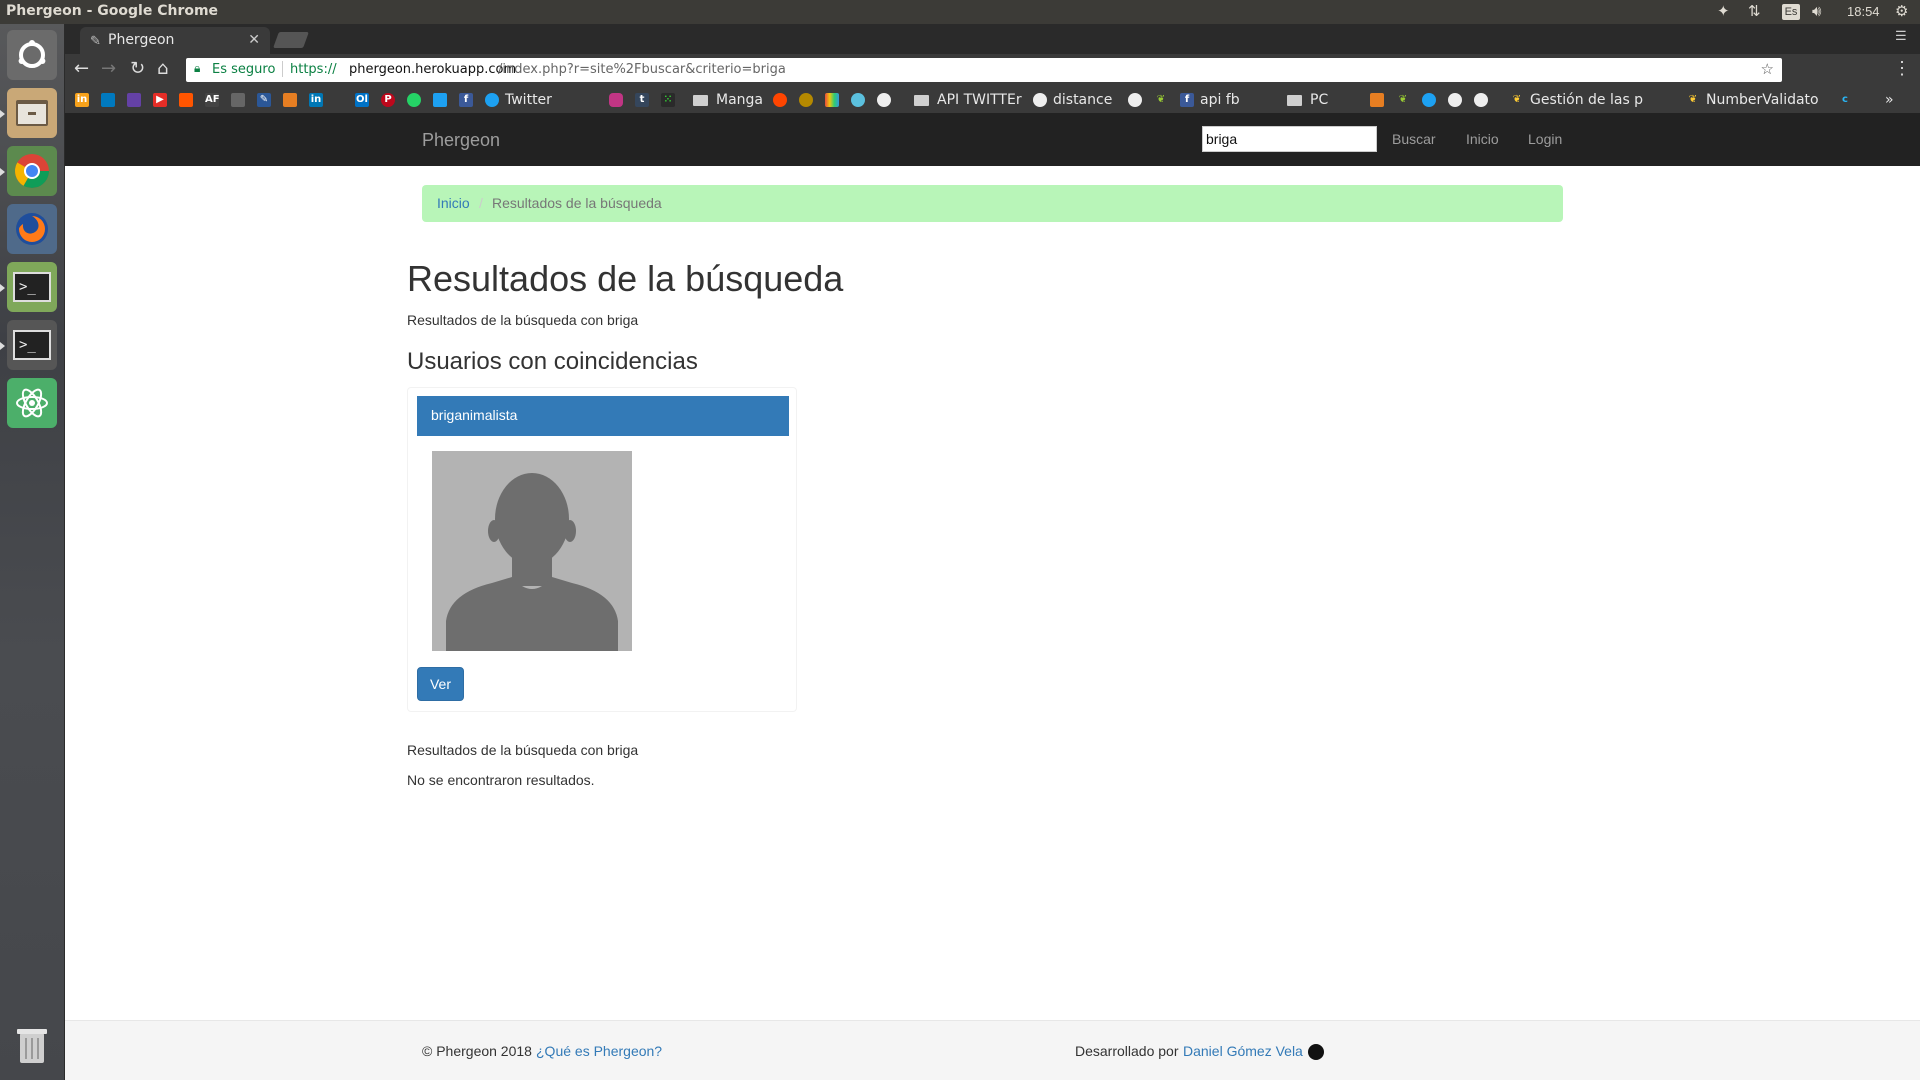 The image size is (1920, 1080). What do you see at coordinates (645, 100) in the screenshot?
I see `bookmark-tumblr: t` at bounding box center [645, 100].